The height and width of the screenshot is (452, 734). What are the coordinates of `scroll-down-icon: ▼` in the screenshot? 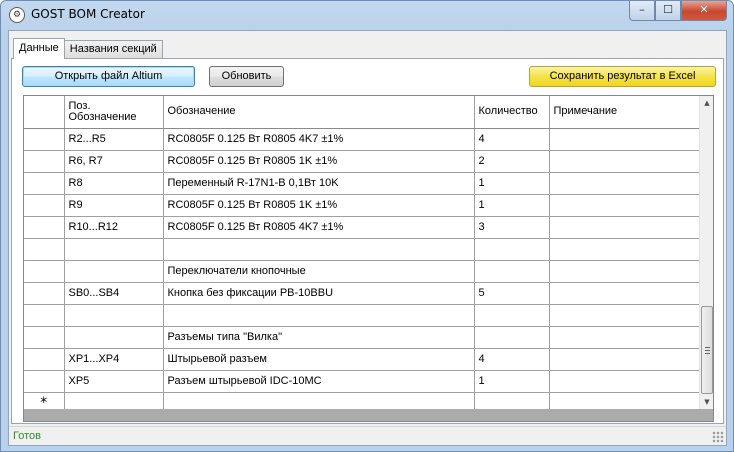 It's located at (706, 402).